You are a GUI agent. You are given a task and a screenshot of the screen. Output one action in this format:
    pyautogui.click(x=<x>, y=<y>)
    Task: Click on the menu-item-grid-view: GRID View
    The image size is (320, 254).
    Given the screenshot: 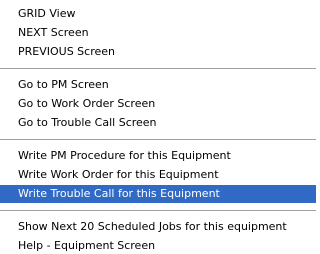 What is the action you would take?
    pyautogui.click(x=158, y=14)
    